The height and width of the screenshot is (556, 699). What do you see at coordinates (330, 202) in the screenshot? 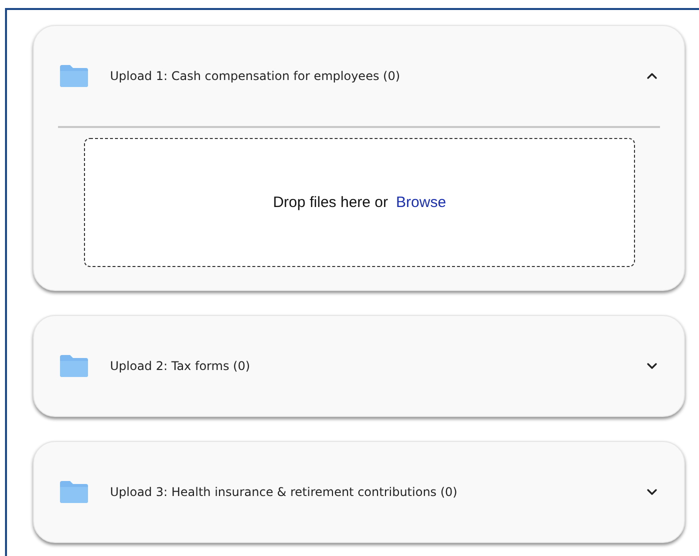
I see `drop-instruction: Drop files here or` at bounding box center [330, 202].